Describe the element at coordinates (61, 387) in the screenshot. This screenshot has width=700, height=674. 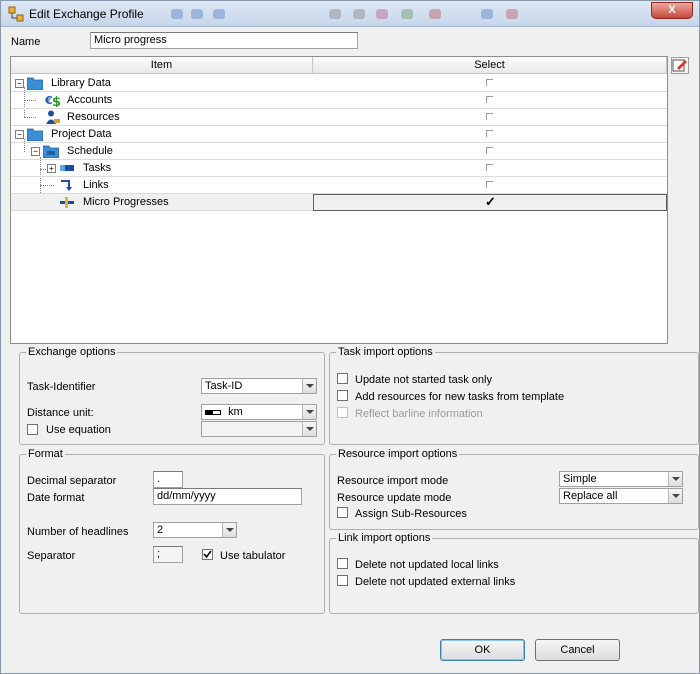
I see `task-identifier-label: Task-Identifier` at that location.